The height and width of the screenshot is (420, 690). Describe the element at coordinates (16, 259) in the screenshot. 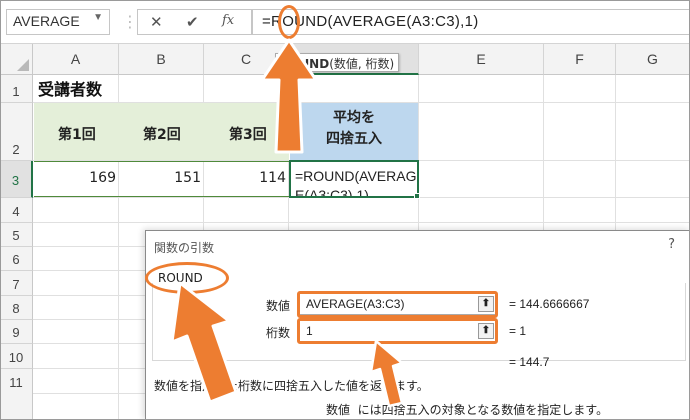

I see `row-header-6: 6` at that location.